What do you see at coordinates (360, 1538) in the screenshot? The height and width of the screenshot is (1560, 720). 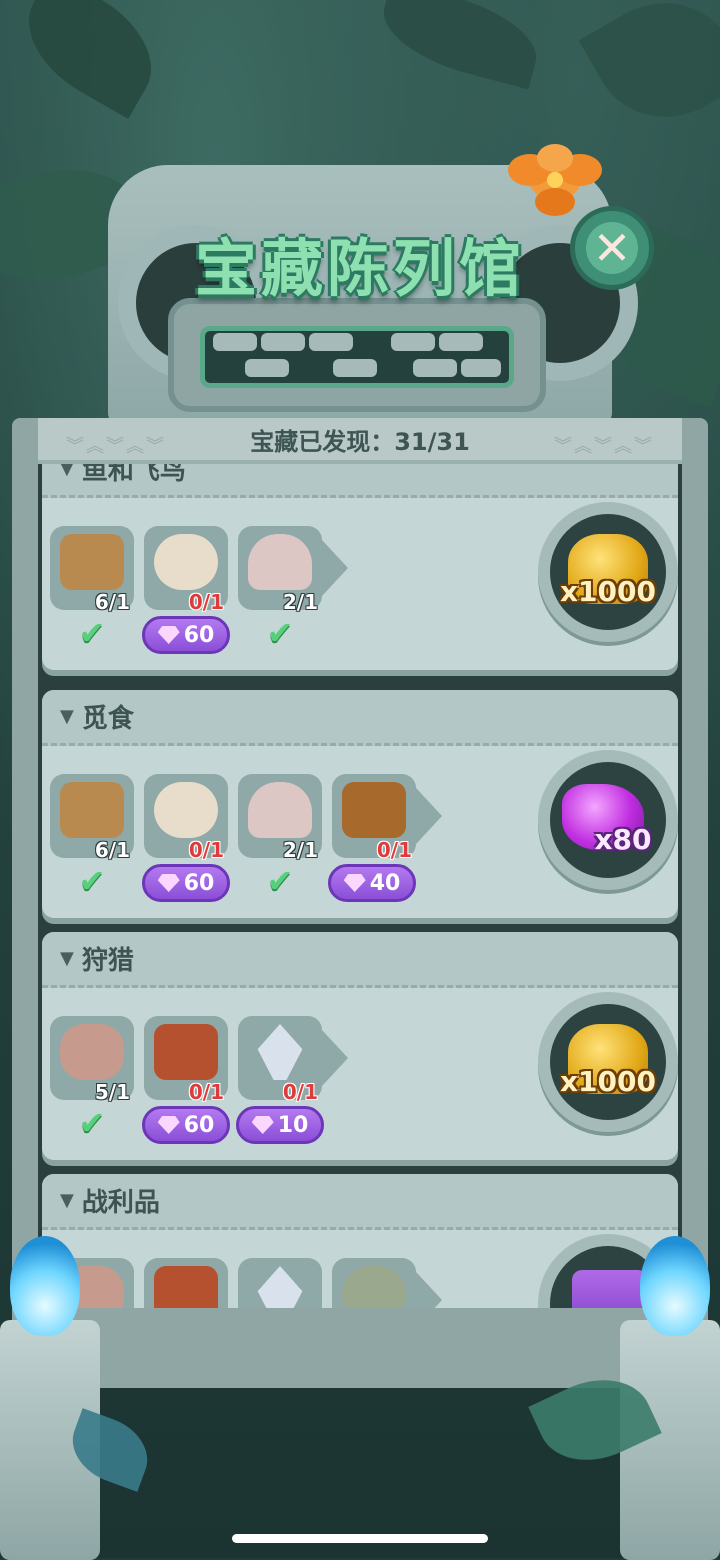 I see `home-indicator` at bounding box center [360, 1538].